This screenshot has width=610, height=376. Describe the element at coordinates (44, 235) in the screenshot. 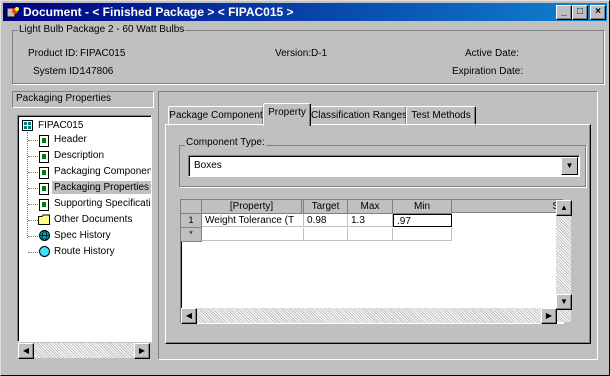

I see `globe-icon` at that location.